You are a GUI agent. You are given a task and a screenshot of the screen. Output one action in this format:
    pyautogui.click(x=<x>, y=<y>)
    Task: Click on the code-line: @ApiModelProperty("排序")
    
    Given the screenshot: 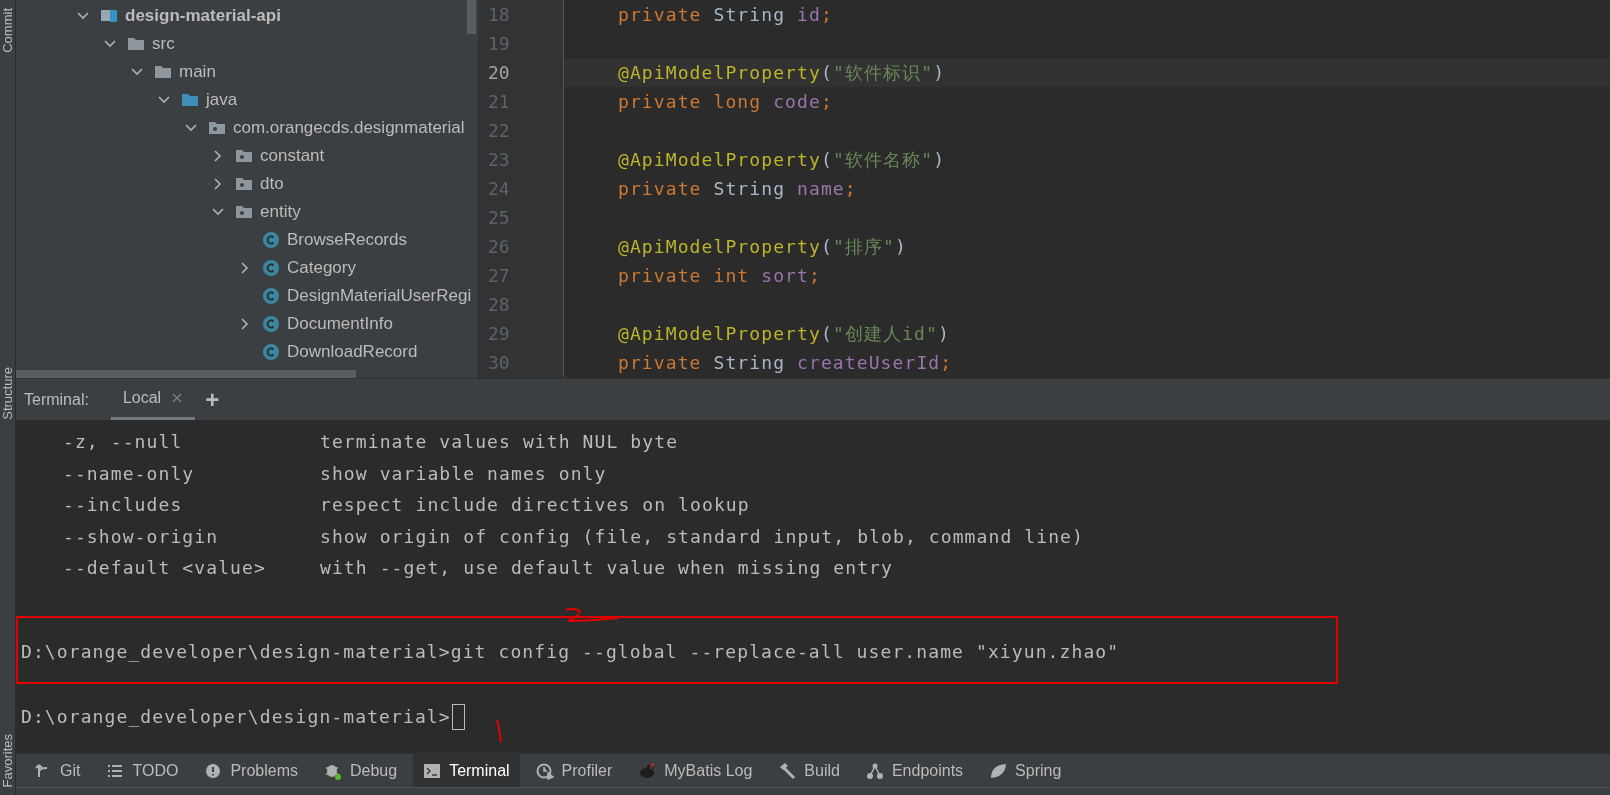 What is the action you would take?
    pyautogui.click(x=762, y=247)
    